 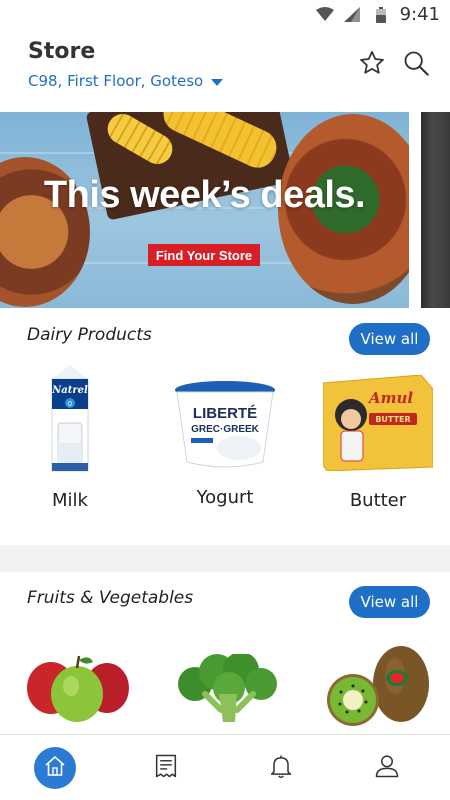 I want to click on find-store-button: Find Your Store, so click(x=204, y=255).